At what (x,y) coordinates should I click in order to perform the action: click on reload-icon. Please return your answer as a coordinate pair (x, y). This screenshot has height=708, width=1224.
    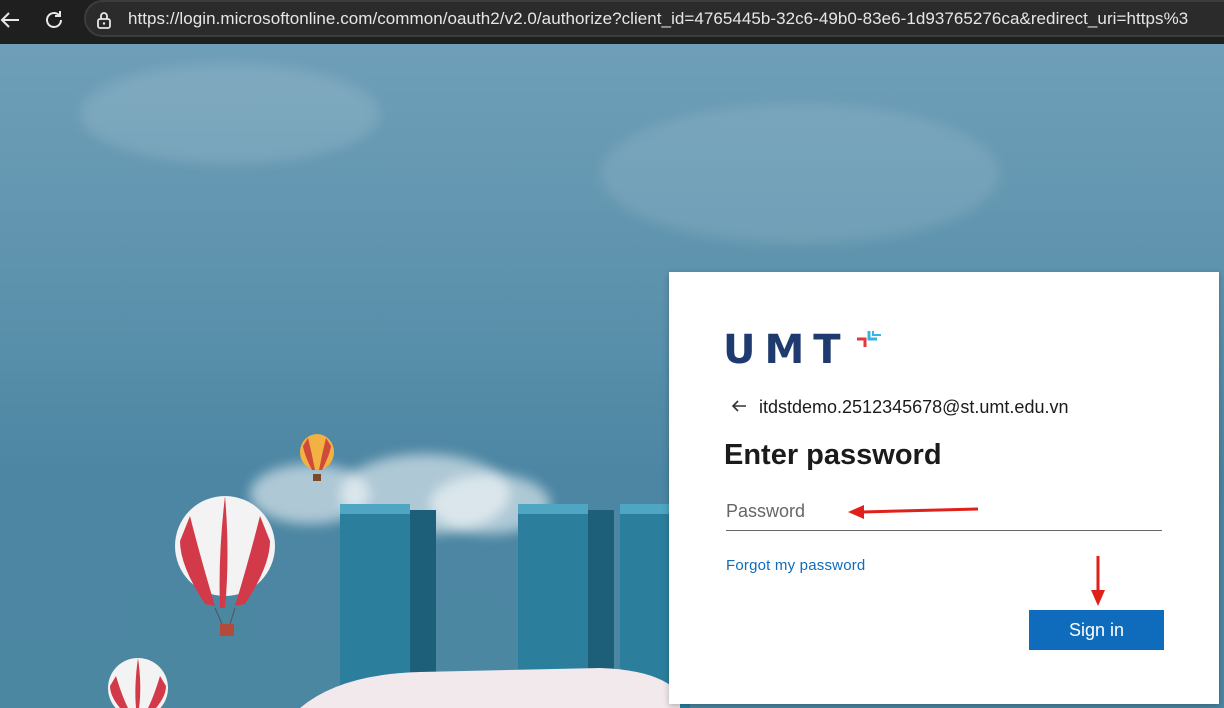
    Looking at the image, I should click on (54, 20).